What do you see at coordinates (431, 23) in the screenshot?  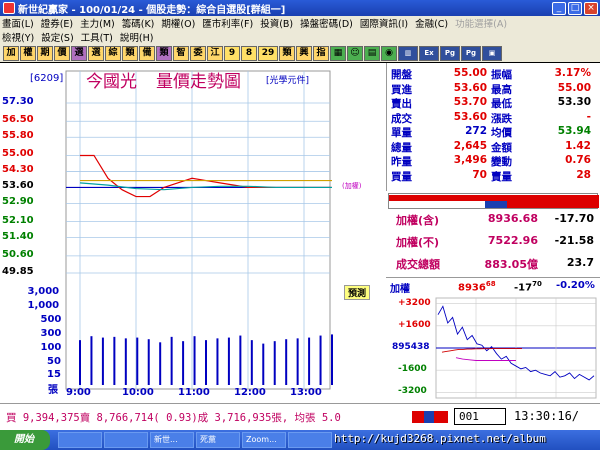 I see `menu-item-9: 金融(C)` at bounding box center [431, 23].